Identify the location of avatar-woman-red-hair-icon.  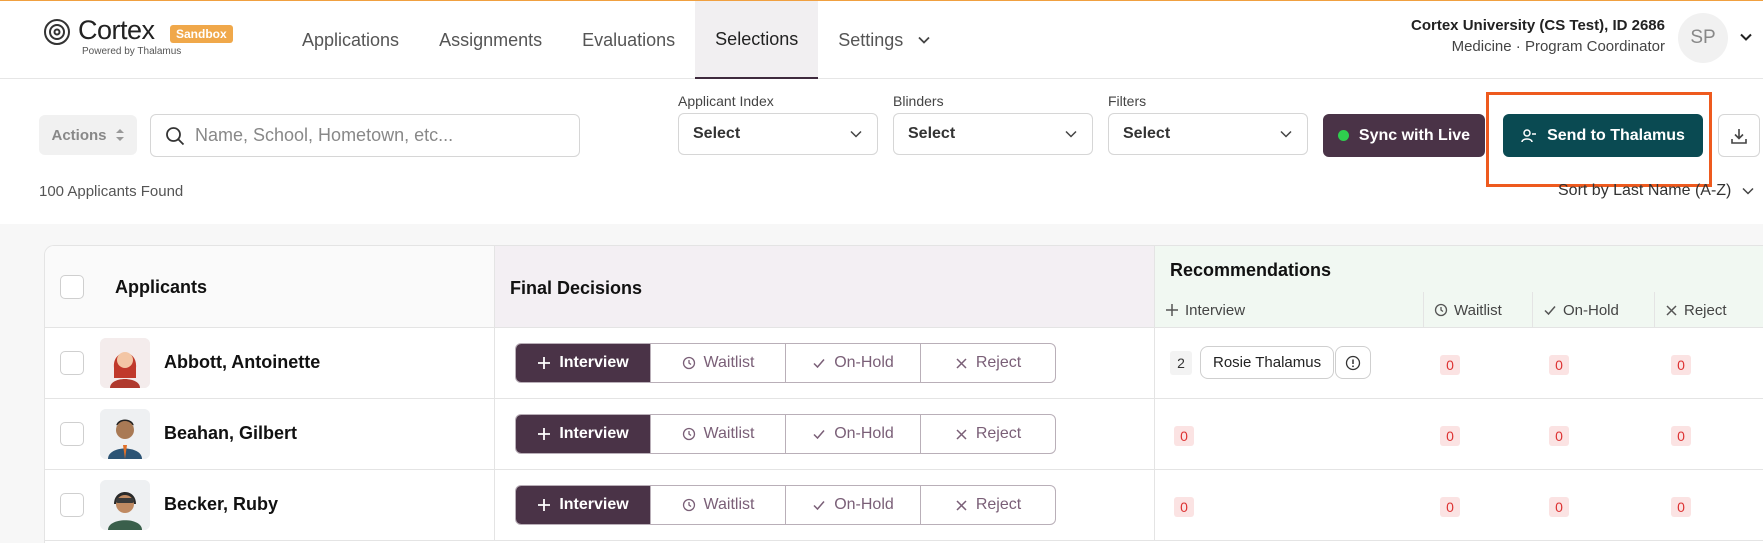
(125, 363).